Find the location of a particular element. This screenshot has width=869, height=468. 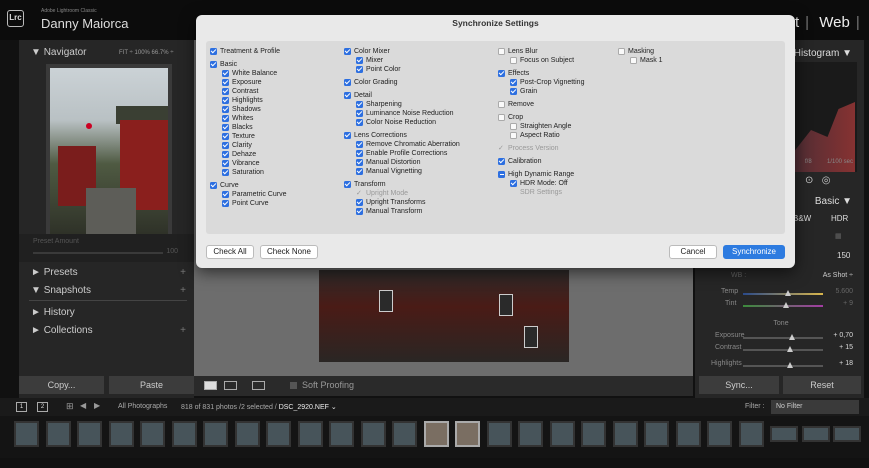

main-photo is located at coordinates (444, 316).